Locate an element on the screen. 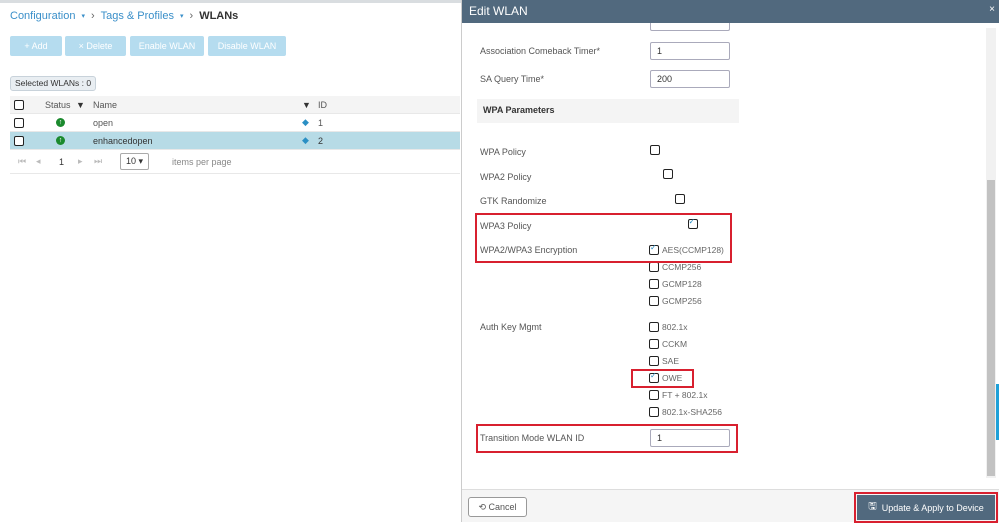 This screenshot has height=523, width=999. enc-option: GCMP128 is located at coordinates (686, 284).